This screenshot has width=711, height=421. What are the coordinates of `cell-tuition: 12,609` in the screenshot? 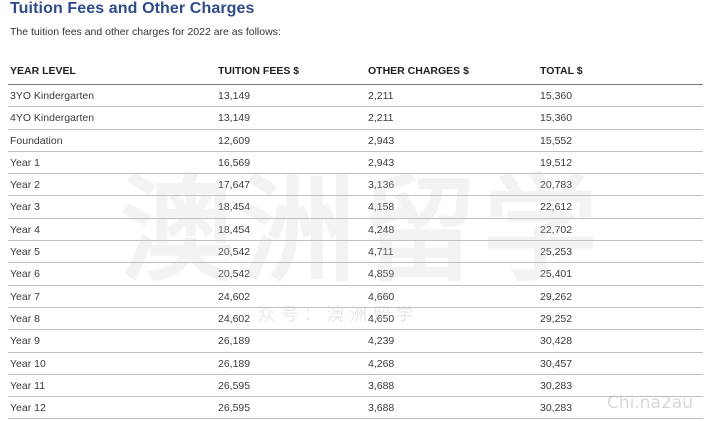 It's located at (234, 140).